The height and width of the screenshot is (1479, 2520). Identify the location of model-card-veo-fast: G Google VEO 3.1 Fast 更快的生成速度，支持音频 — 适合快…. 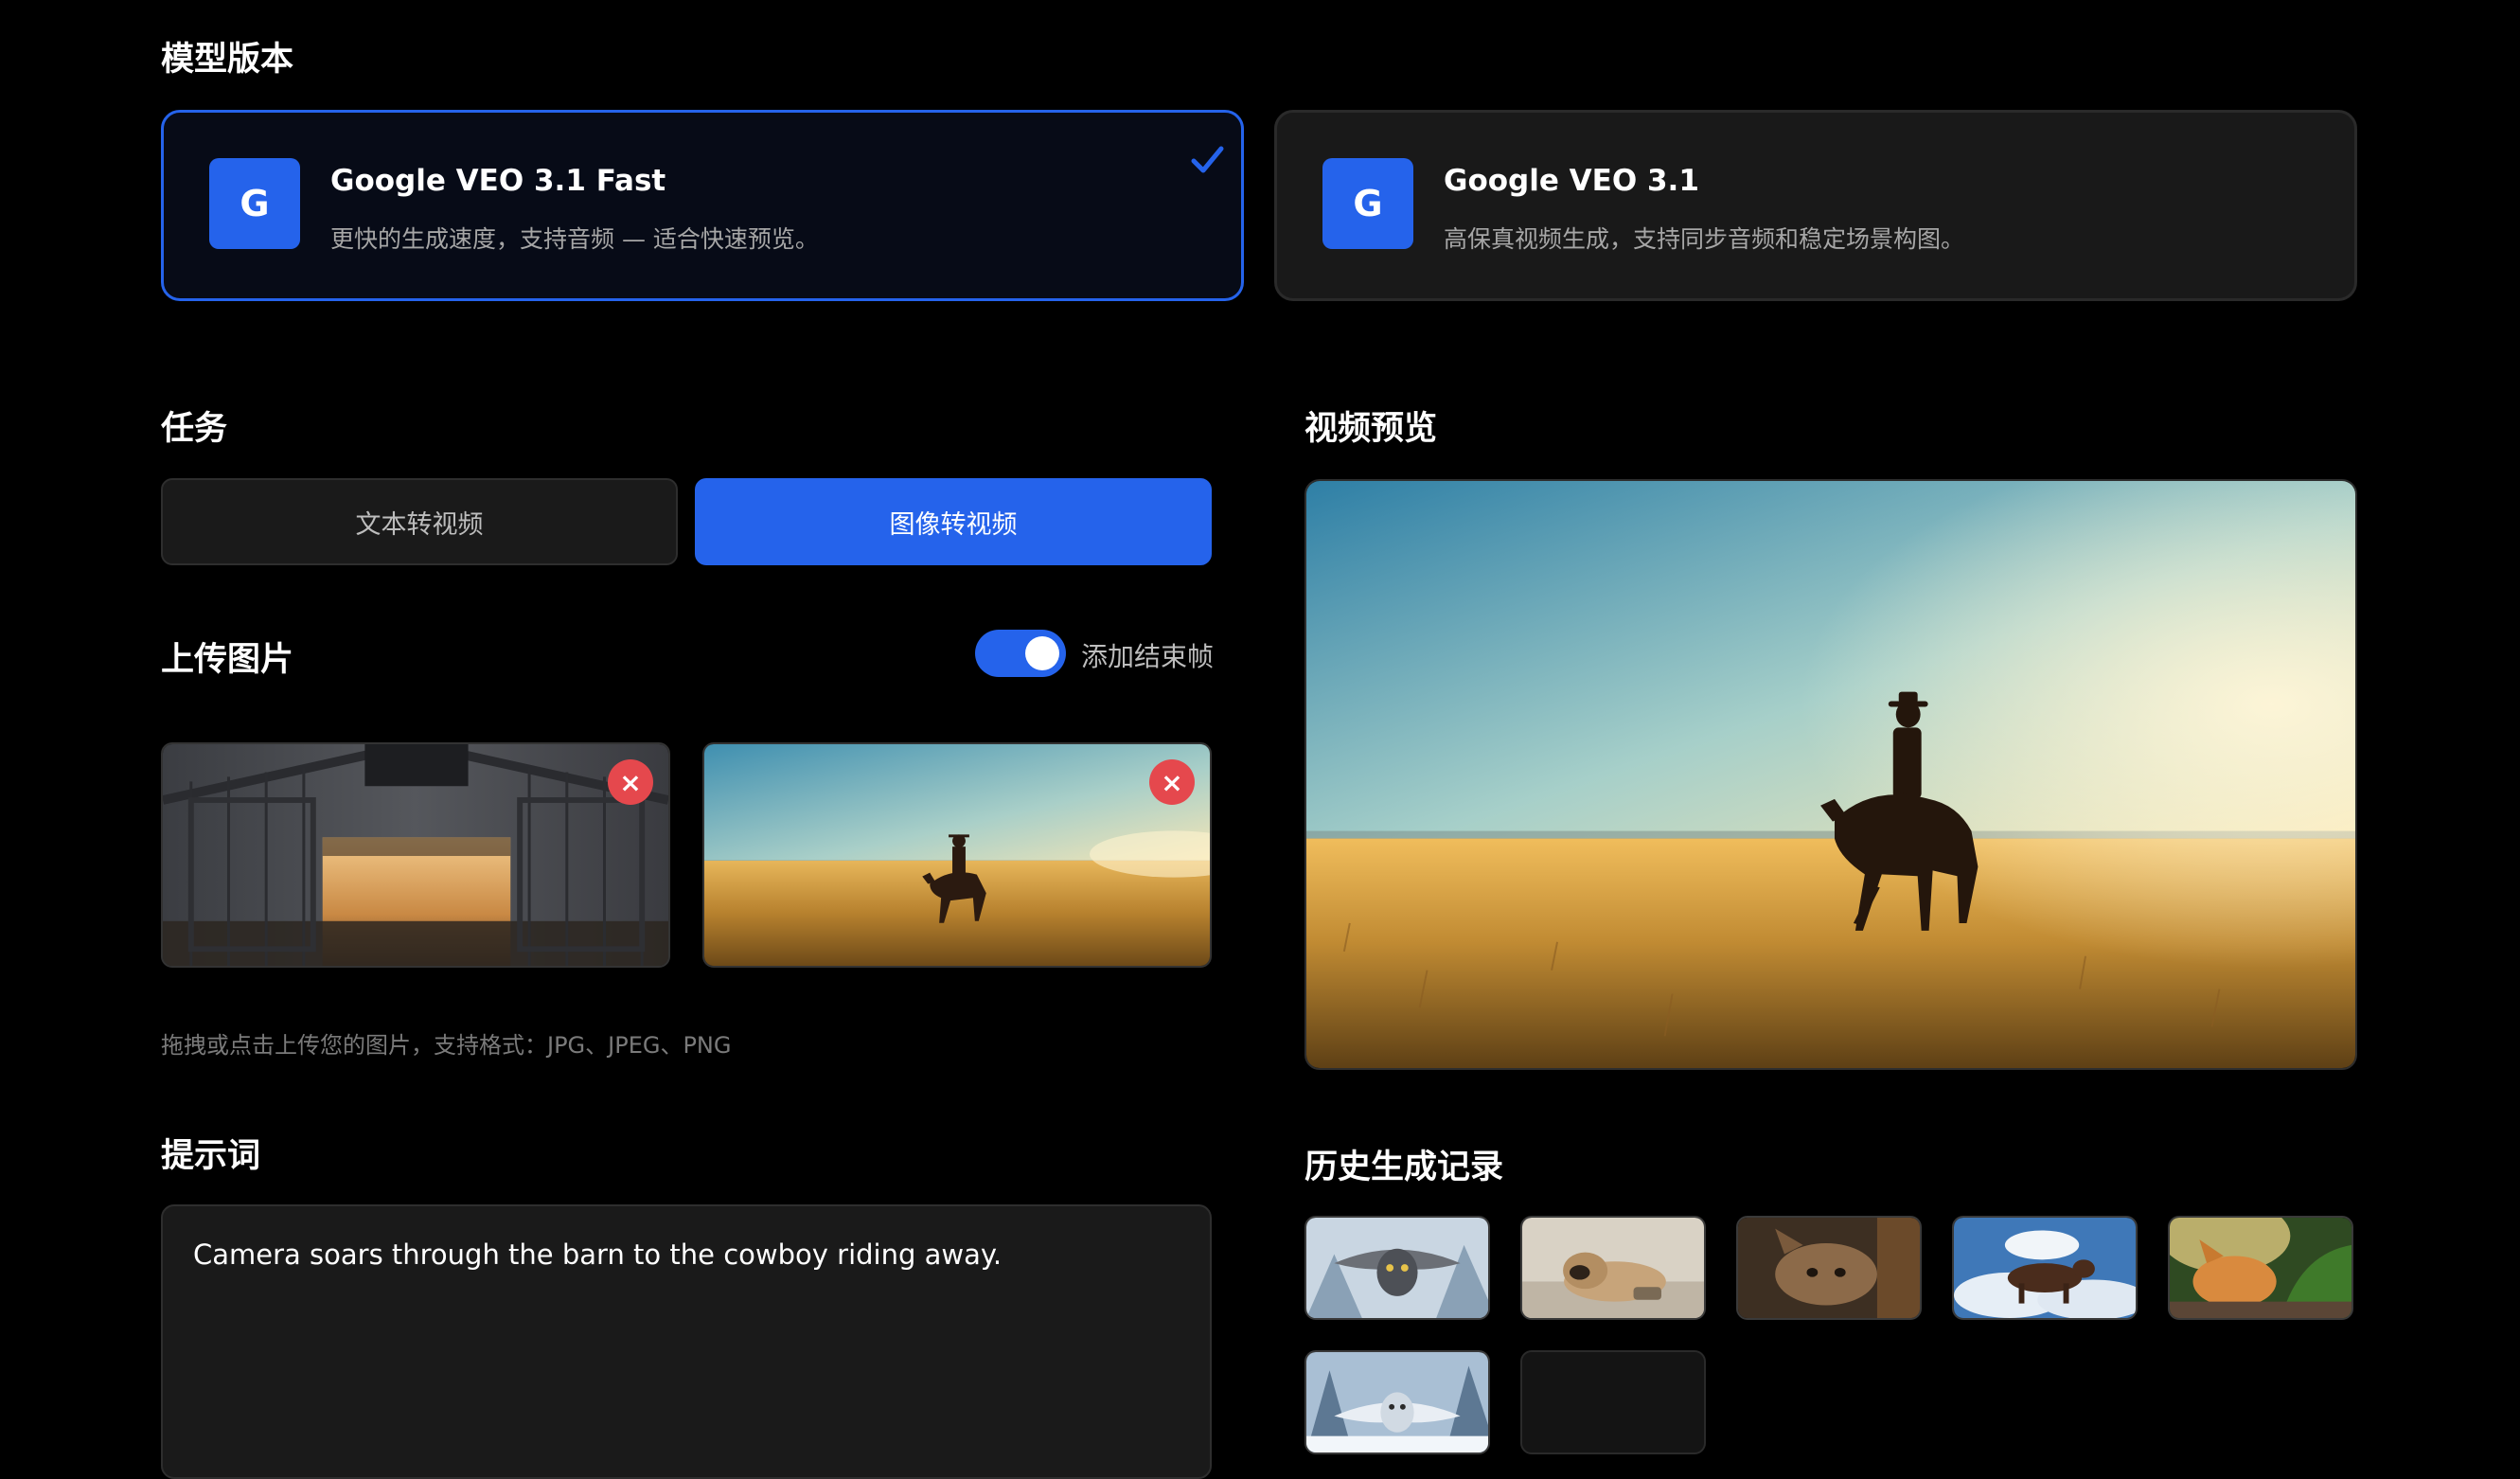
(702, 206).